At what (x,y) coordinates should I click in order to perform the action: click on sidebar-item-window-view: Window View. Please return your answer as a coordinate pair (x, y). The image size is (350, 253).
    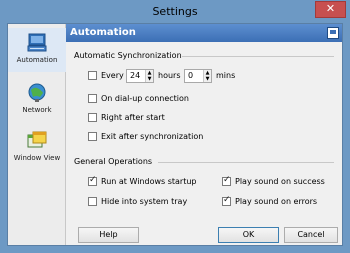
    Looking at the image, I should click on (37, 150).